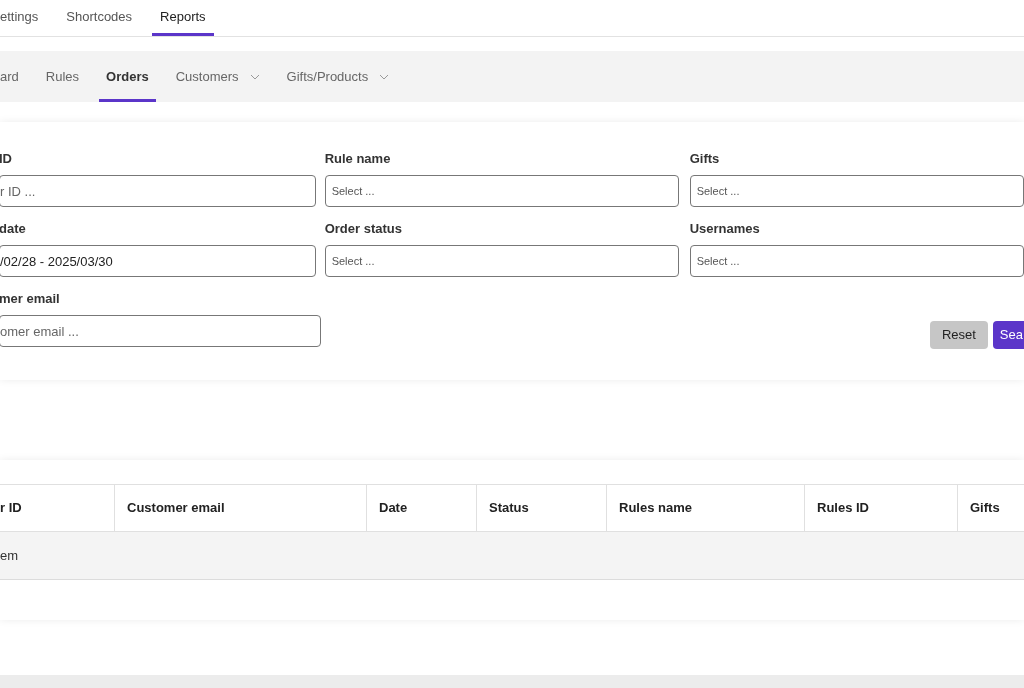  Describe the element at coordinates (11, 508) in the screenshot. I see `column-header: r ID` at that location.